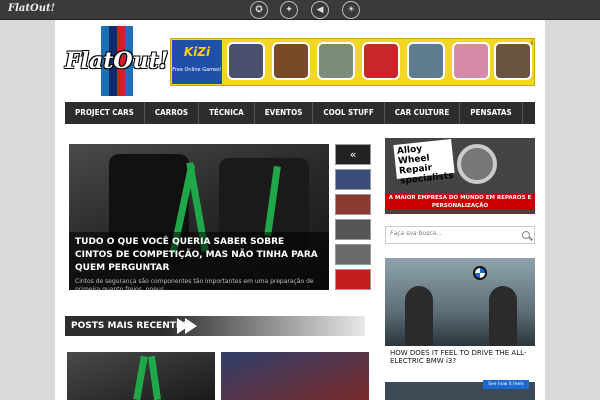 The height and width of the screenshot is (400, 600). What do you see at coordinates (105, 113) in the screenshot?
I see `nav-item: PROJECT CARS` at bounding box center [105, 113].